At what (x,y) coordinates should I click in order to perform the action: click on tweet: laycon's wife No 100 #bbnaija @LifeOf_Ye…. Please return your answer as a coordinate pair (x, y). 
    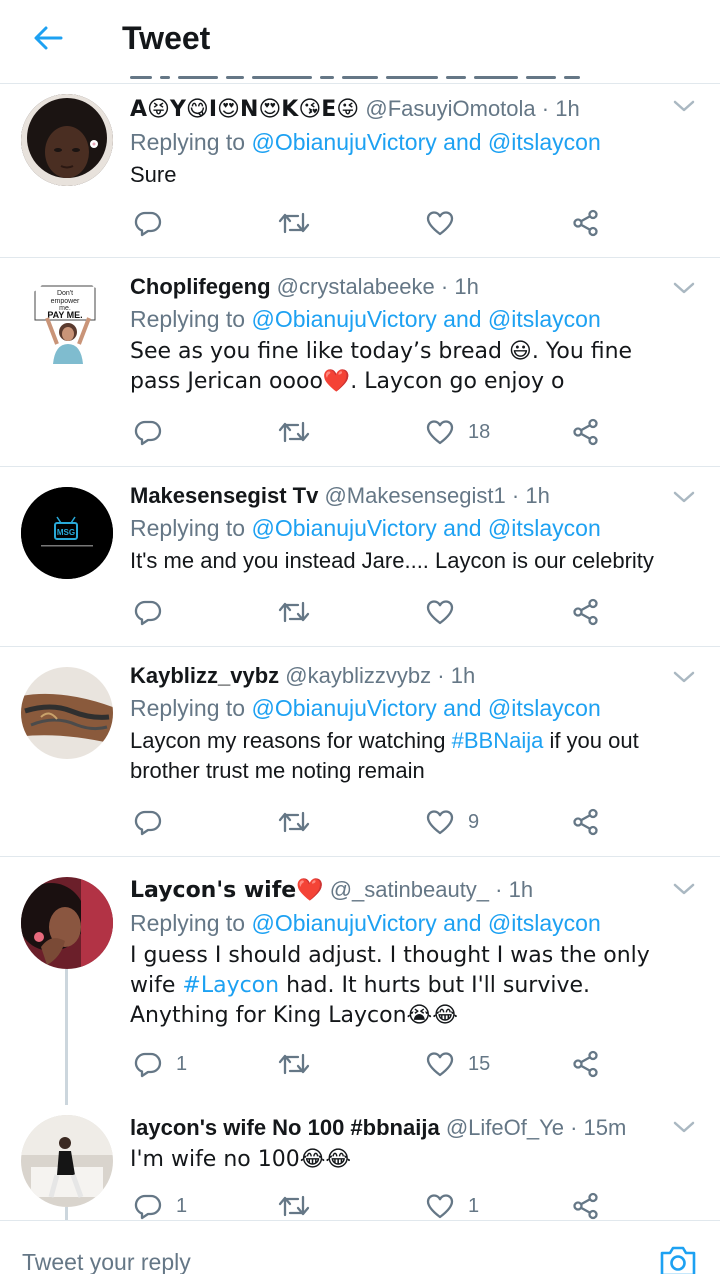
    Looking at the image, I should click on (360, 1162).